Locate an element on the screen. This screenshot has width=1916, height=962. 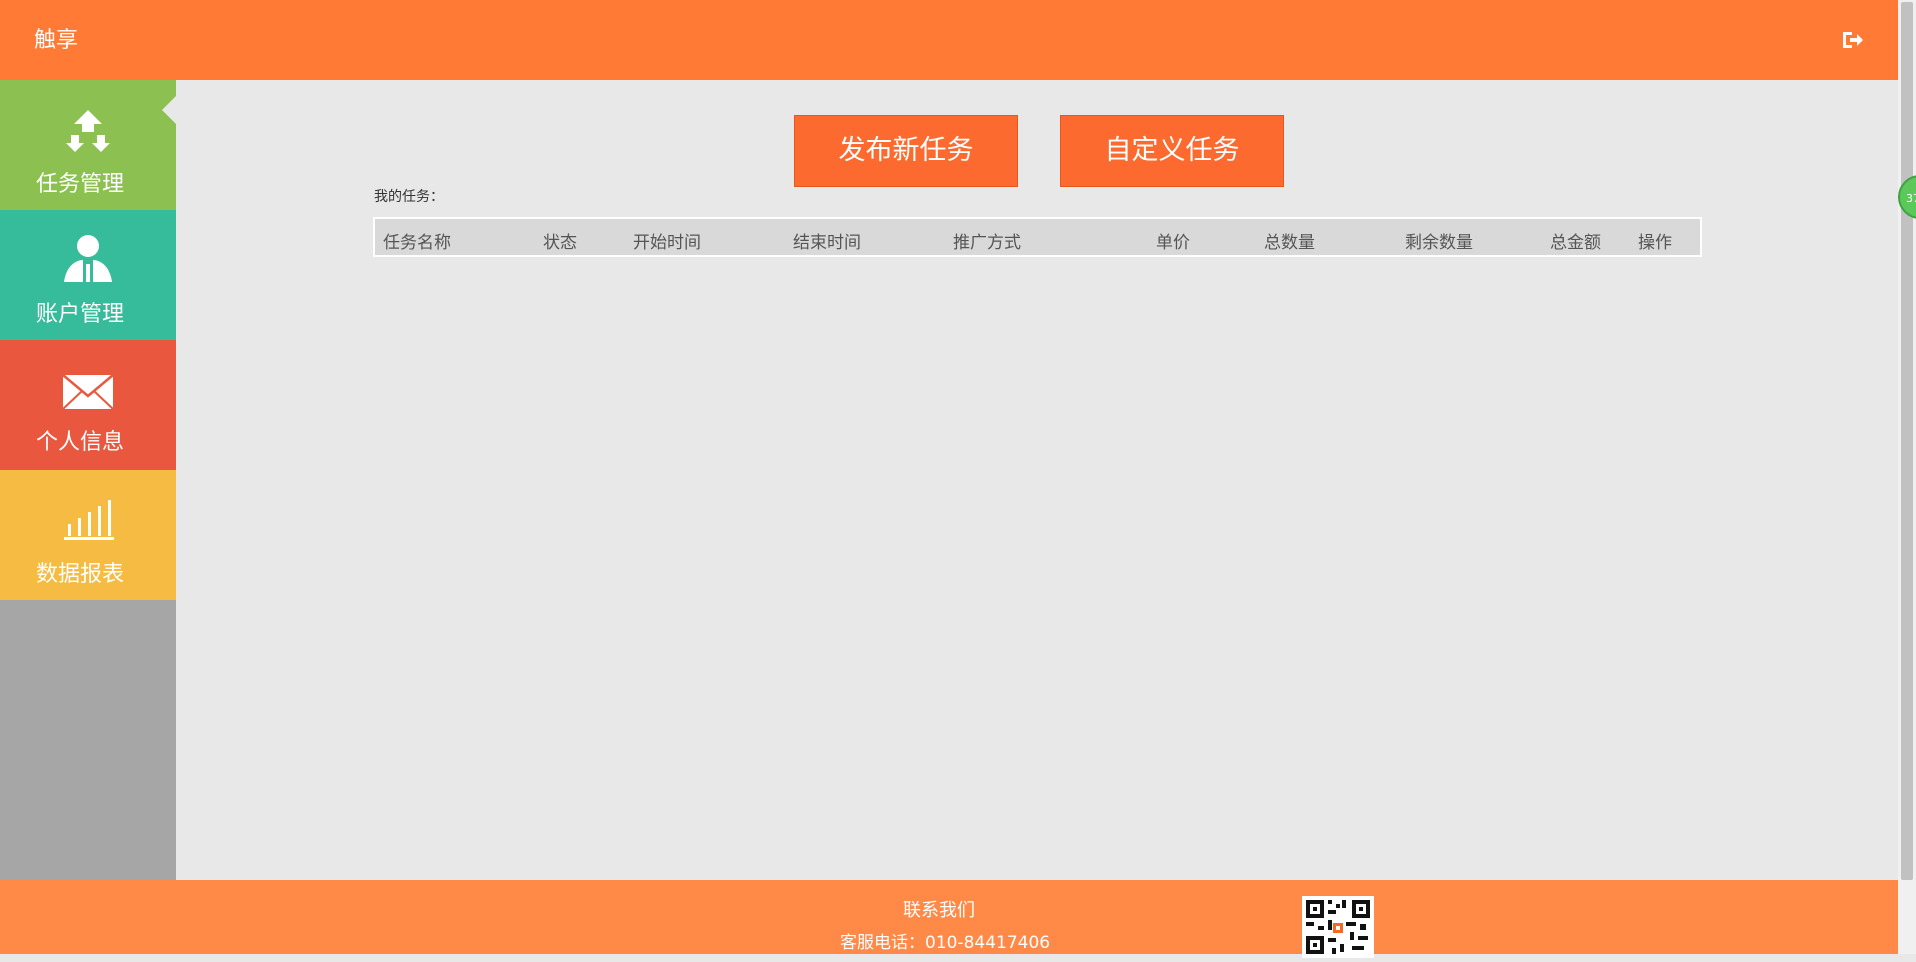
top-header: 触享 is located at coordinates (949, 40).